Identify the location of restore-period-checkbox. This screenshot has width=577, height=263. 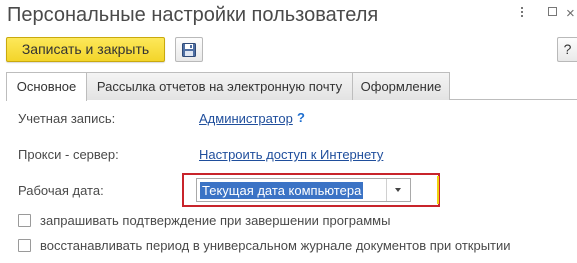
(24, 245).